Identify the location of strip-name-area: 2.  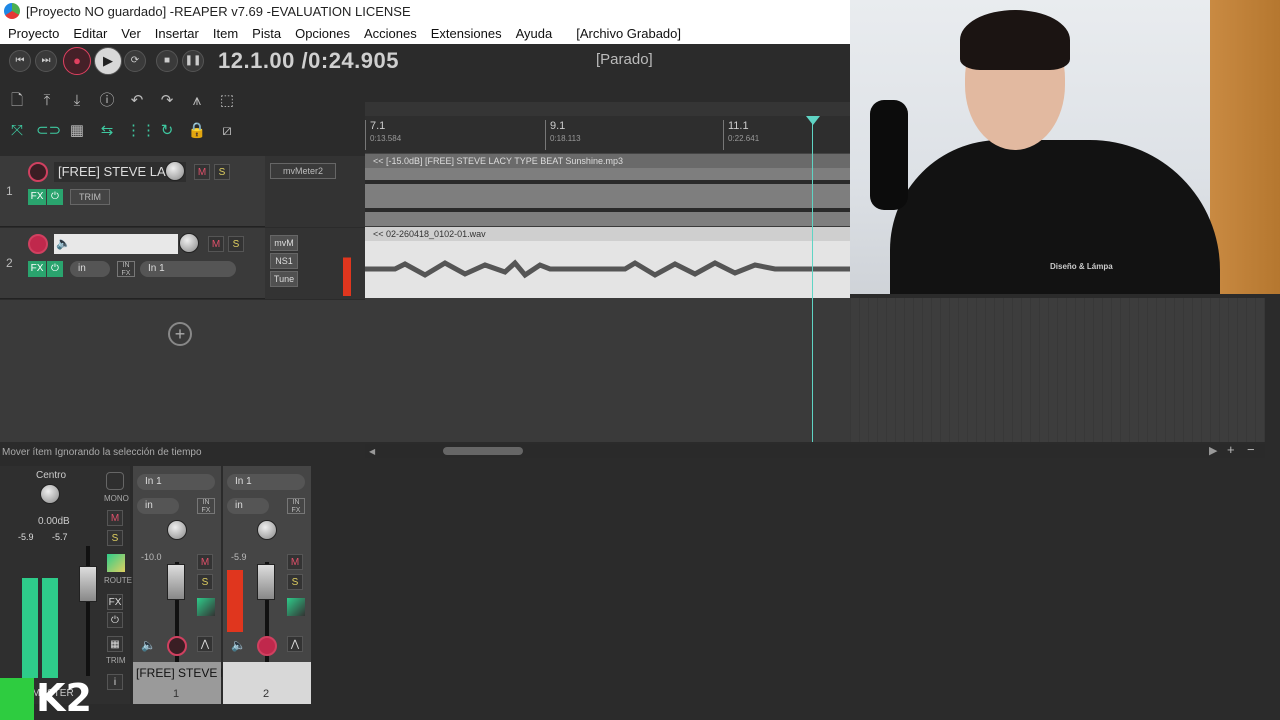
(267, 683).